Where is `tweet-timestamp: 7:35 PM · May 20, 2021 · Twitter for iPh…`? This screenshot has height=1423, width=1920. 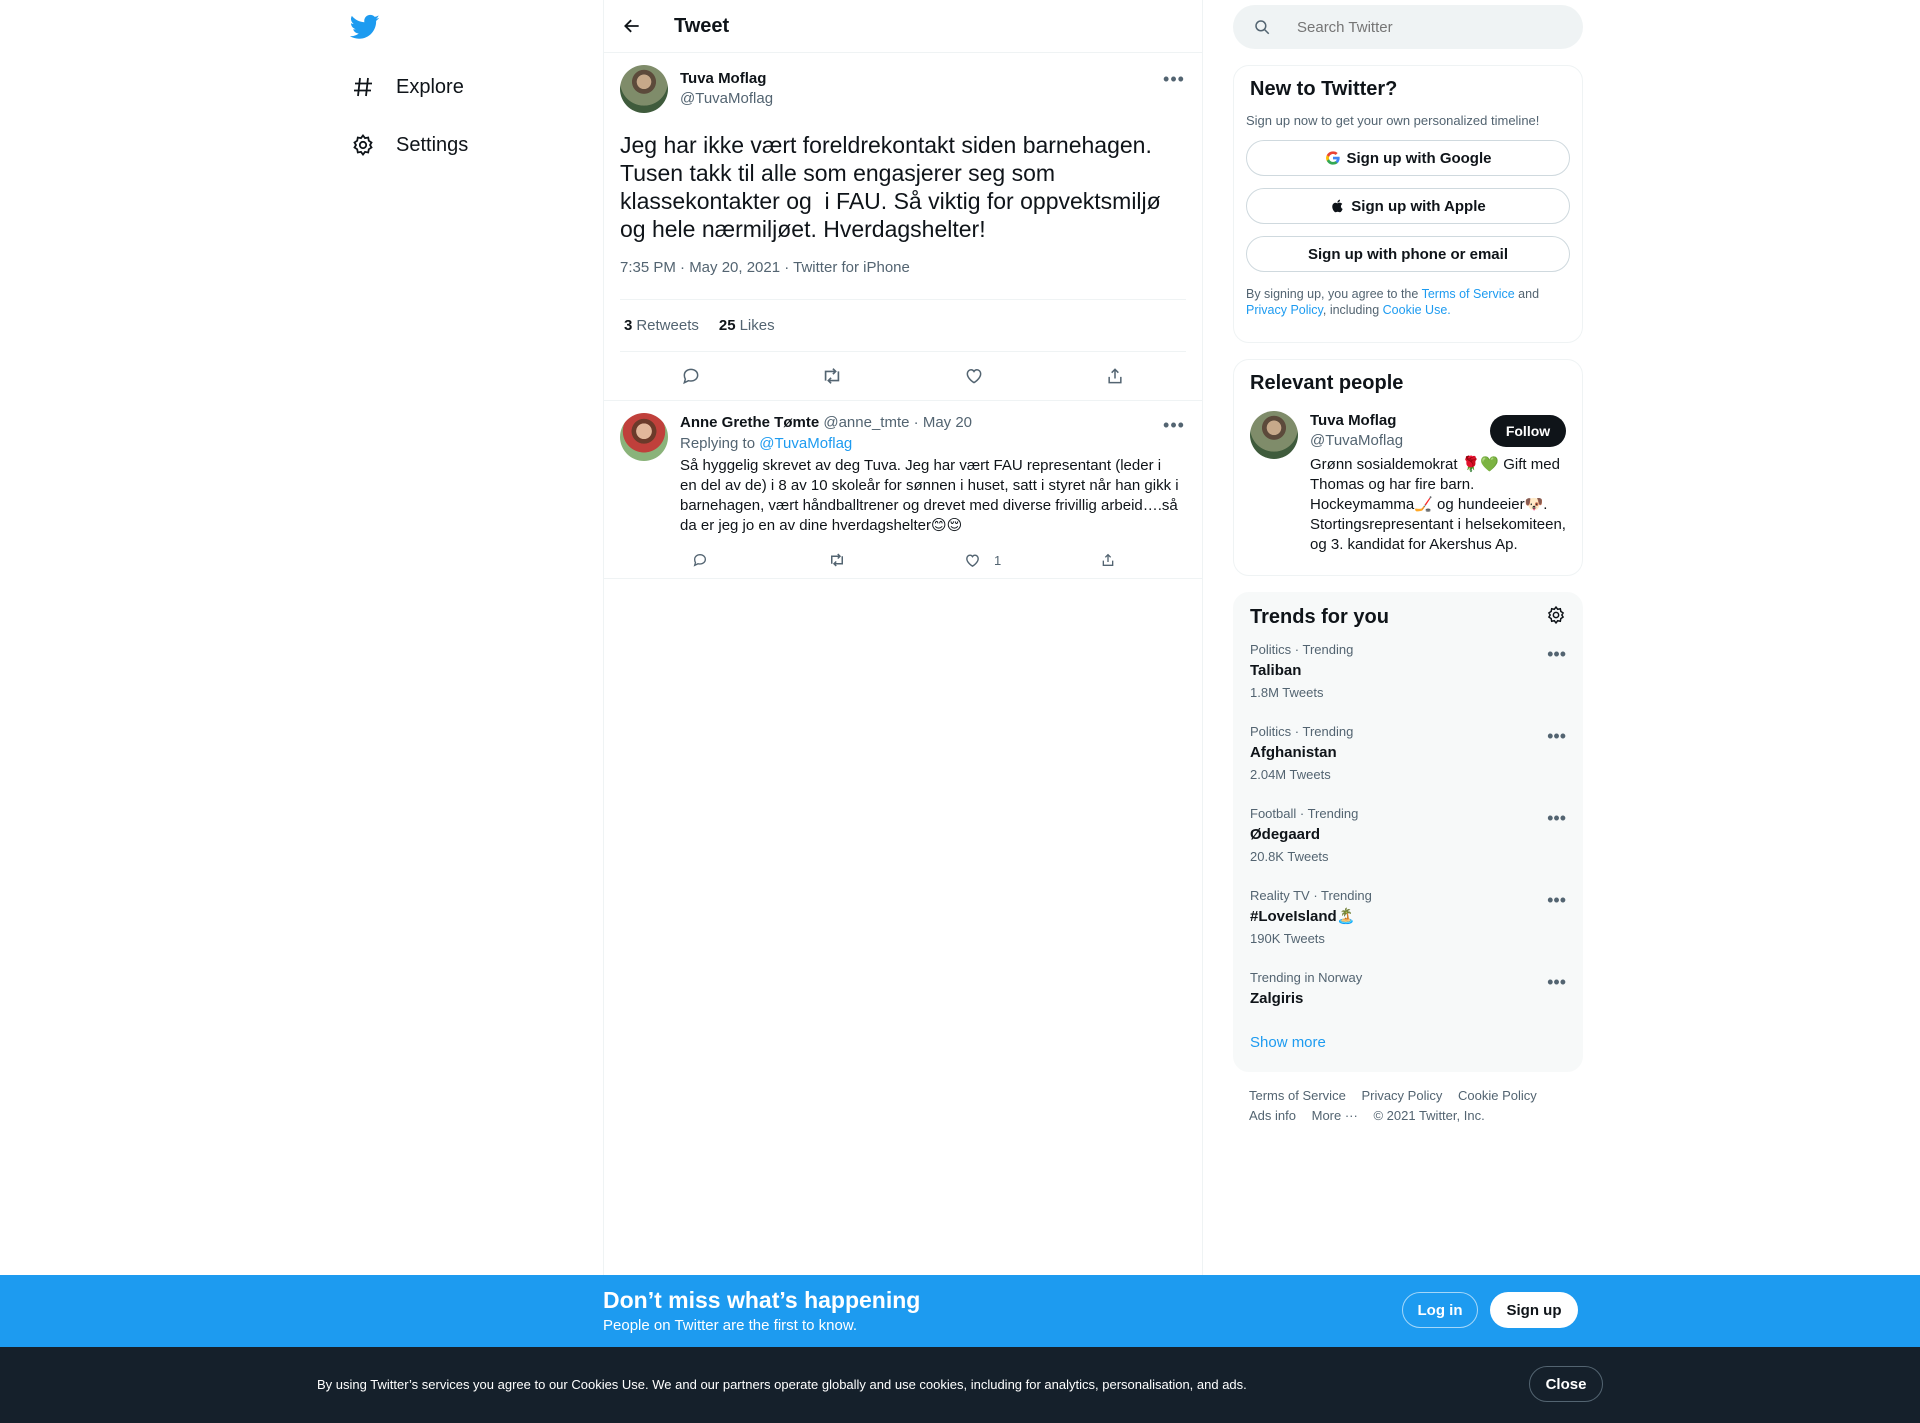
tweet-timestamp: 7:35 PM · May 20, 2021 · Twitter for iPh… is located at coordinates (903, 279).